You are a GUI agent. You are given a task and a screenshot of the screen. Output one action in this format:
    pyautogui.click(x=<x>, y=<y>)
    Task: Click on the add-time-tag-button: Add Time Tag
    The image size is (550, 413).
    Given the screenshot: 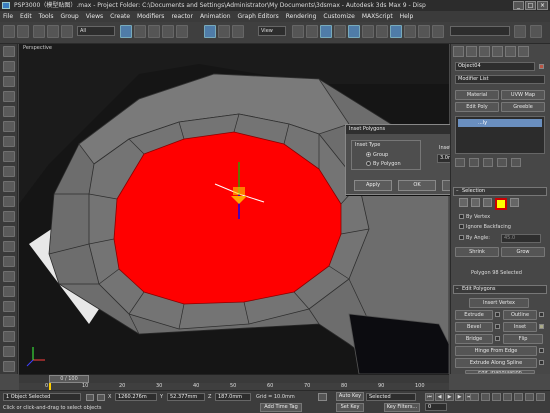 What is the action you would take?
    pyautogui.click(x=281, y=407)
    